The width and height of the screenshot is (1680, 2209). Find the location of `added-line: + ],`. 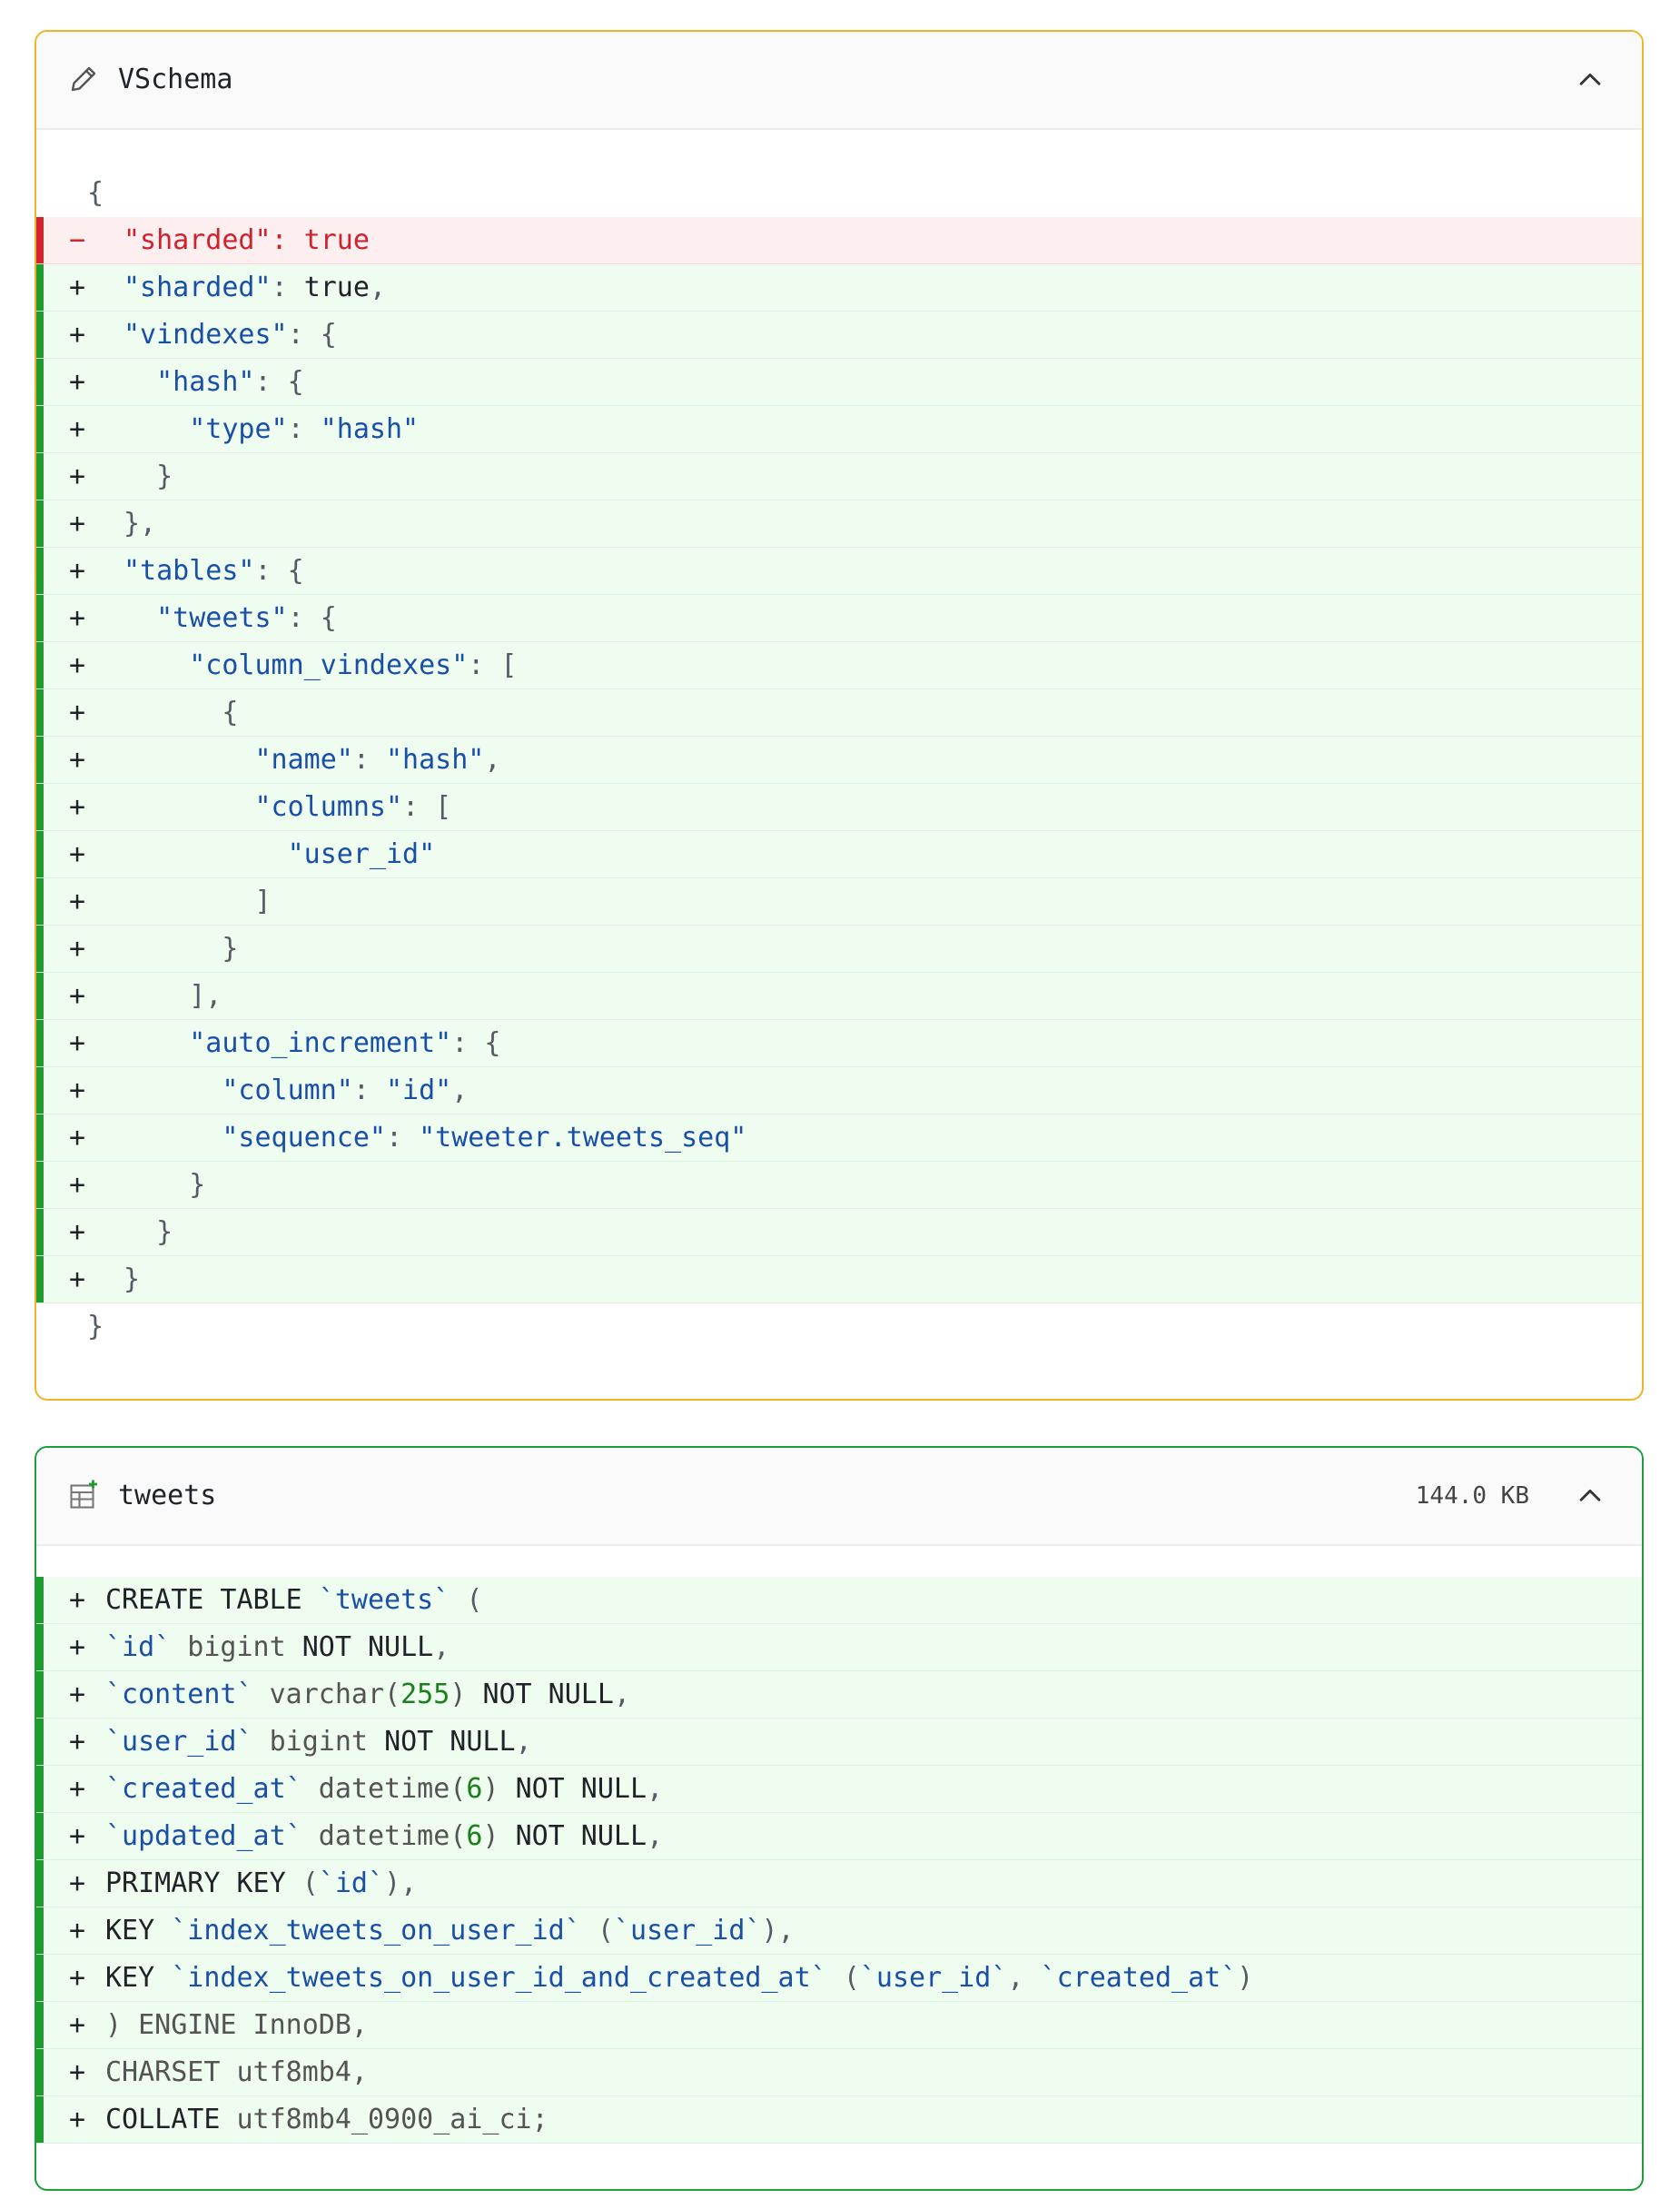

added-line: + ], is located at coordinates (839, 996).